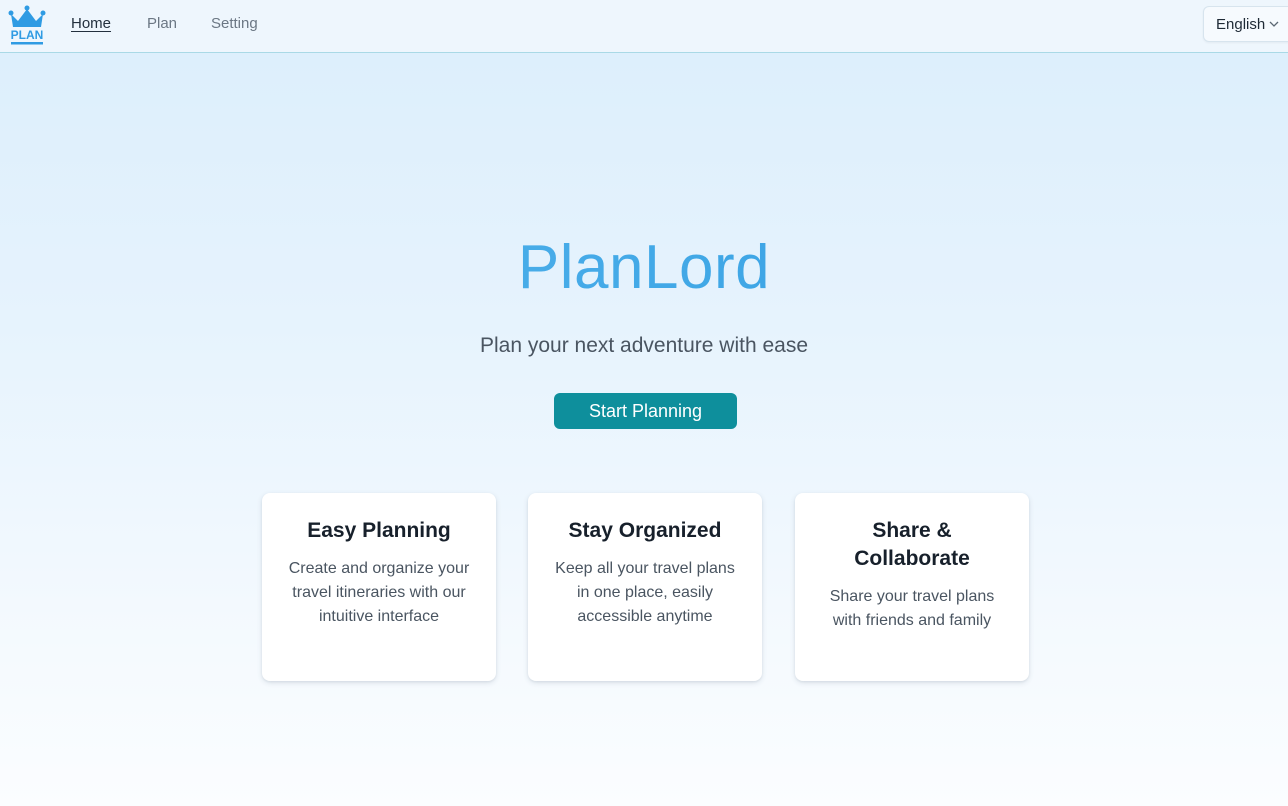  What do you see at coordinates (1274, 24) in the screenshot?
I see `chevron-down-icon` at bounding box center [1274, 24].